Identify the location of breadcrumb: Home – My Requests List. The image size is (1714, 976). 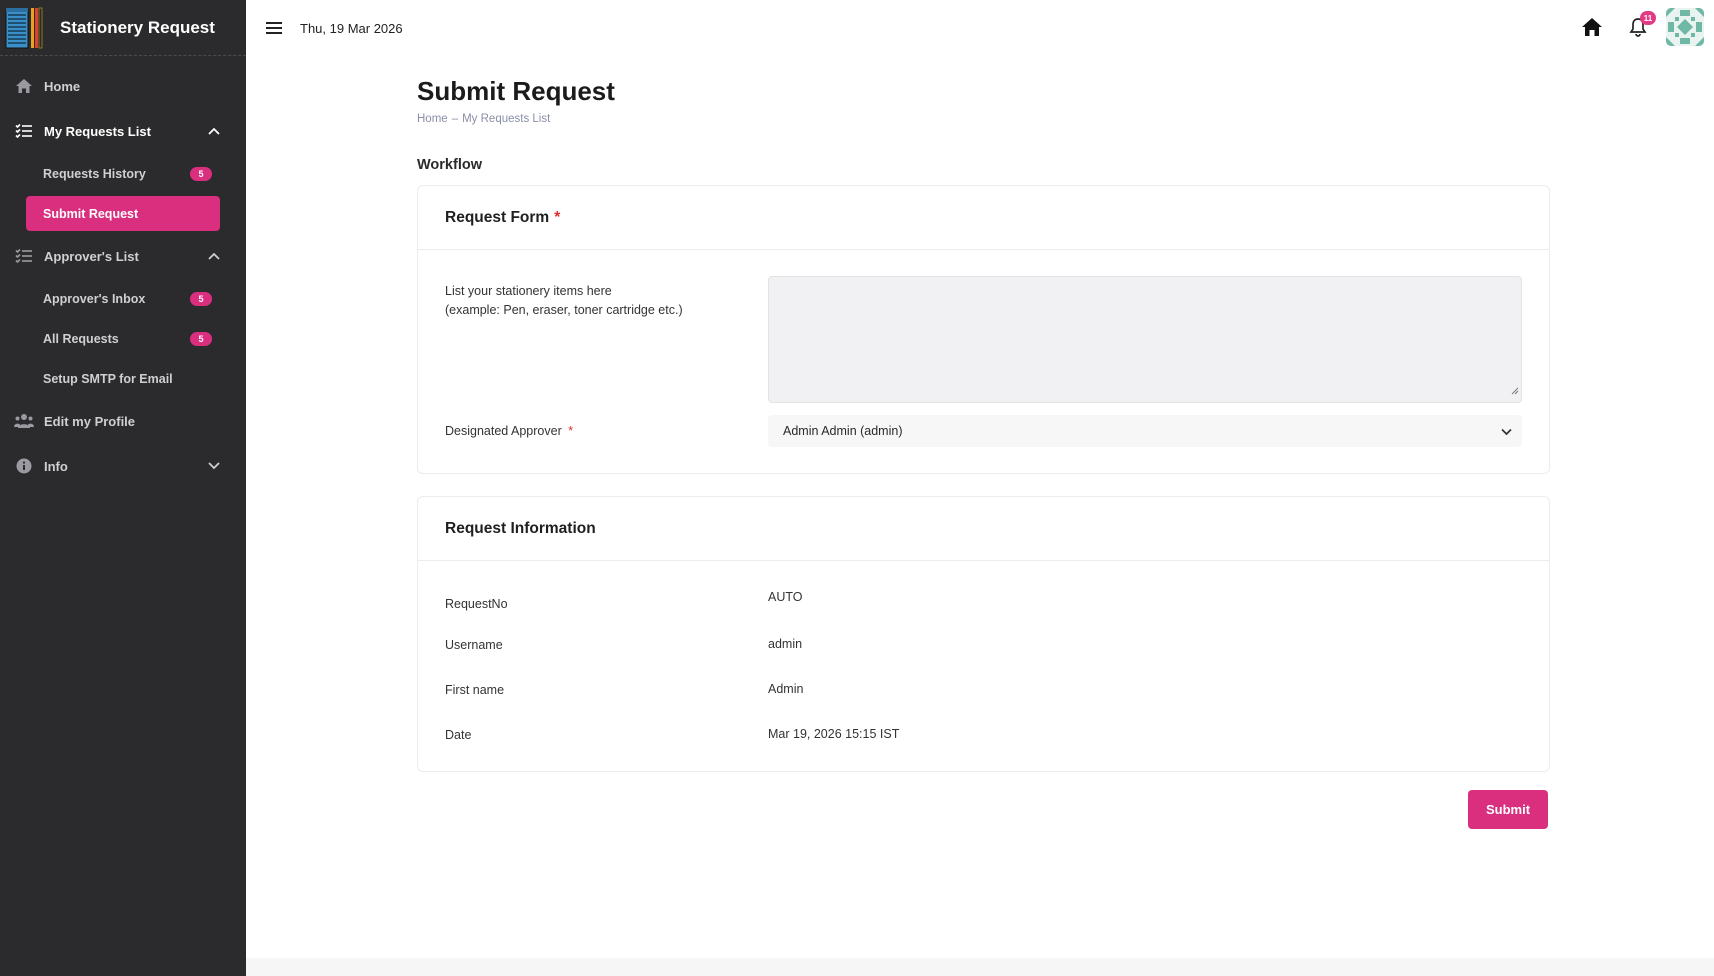
(983, 119).